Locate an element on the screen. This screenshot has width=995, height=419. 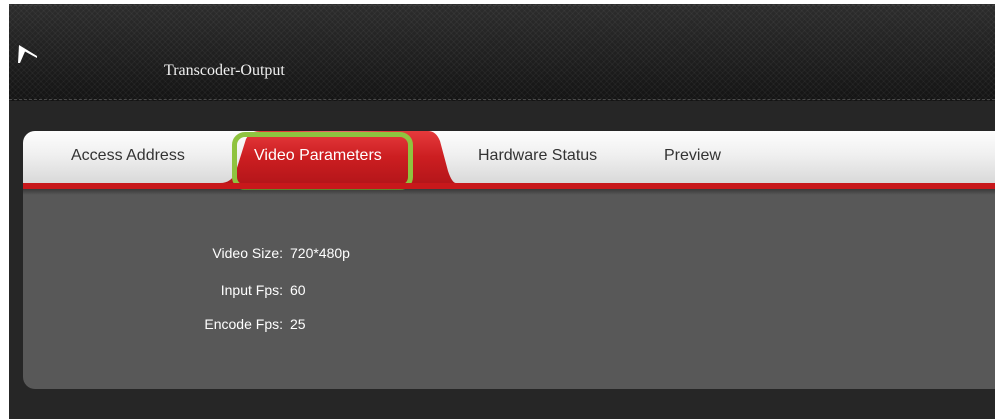
tab-bar-shadow is located at coordinates (509, 192).